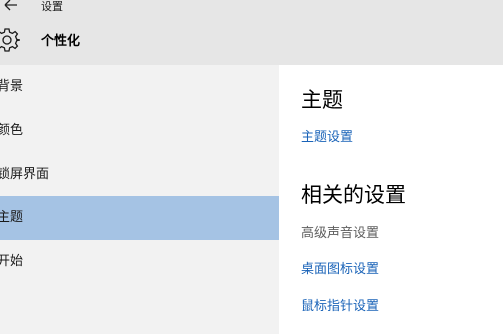 The height and width of the screenshot is (334, 503). What do you see at coordinates (251, 8) in the screenshot?
I see `title-bar: 设置` at bounding box center [251, 8].